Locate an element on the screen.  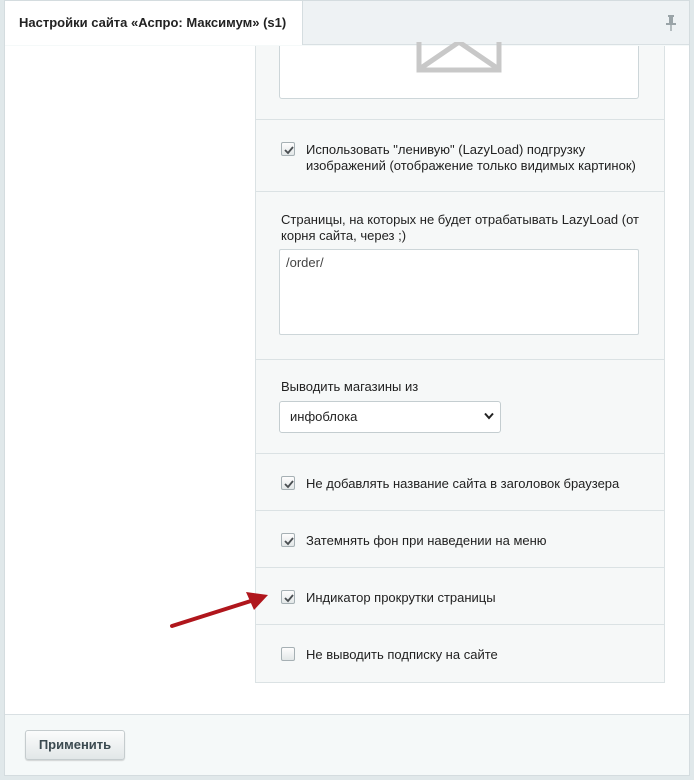
dim-menu-checkbox is located at coordinates (288, 540).